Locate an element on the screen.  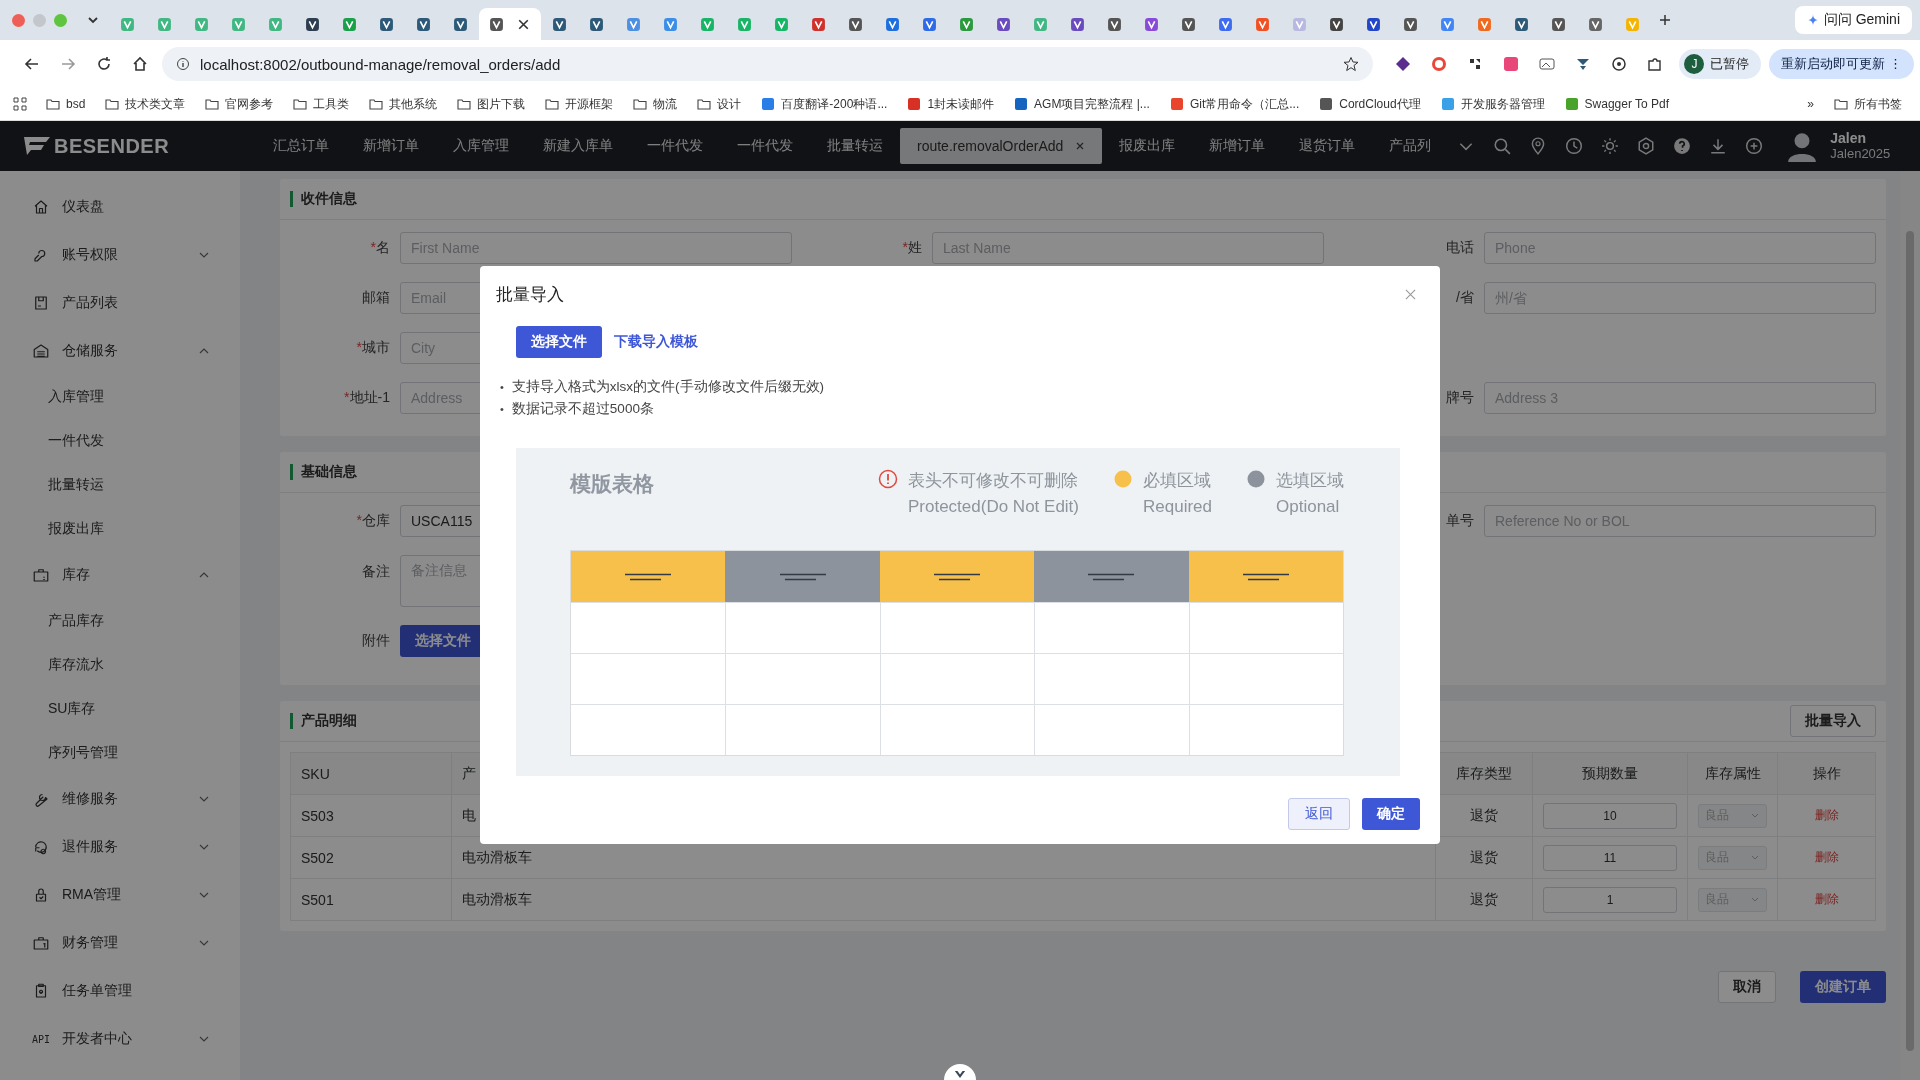
sidebar-subitem: 一件代发 is located at coordinates (120, 441).